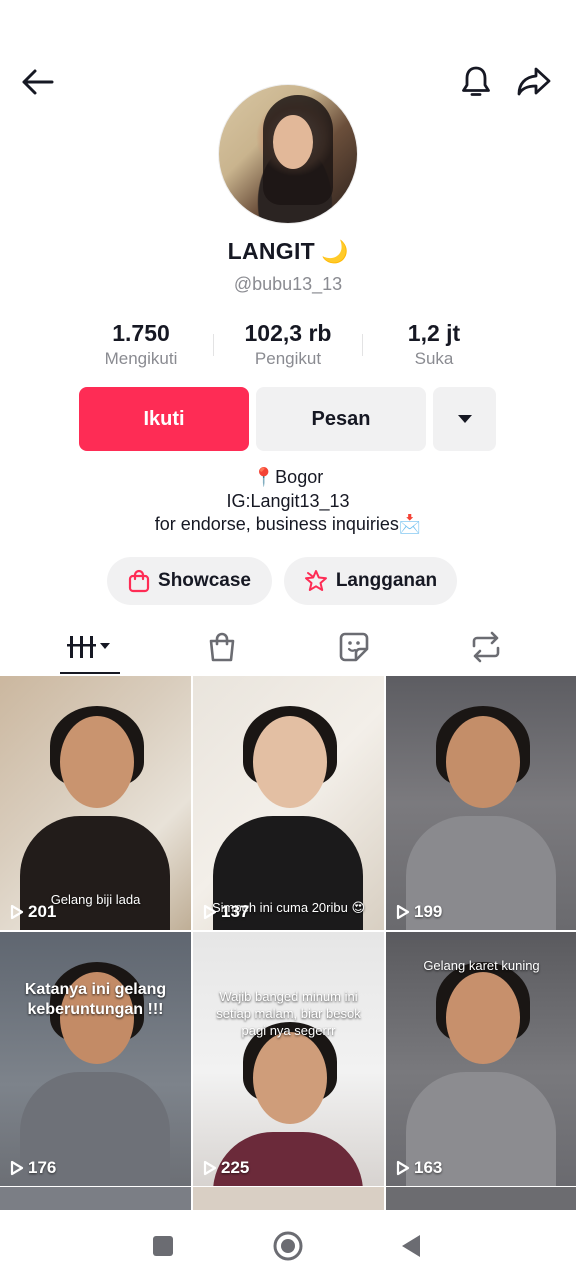  What do you see at coordinates (335, 251) in the screenshot?
I see `moon-icon: 🌙` at bounding box center [335, 251].